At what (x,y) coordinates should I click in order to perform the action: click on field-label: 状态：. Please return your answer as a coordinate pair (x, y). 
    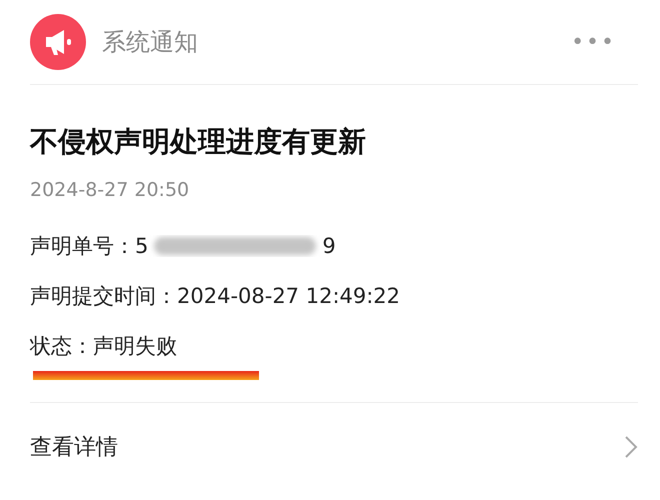
    Looking at the image, I should click on (61, 346).